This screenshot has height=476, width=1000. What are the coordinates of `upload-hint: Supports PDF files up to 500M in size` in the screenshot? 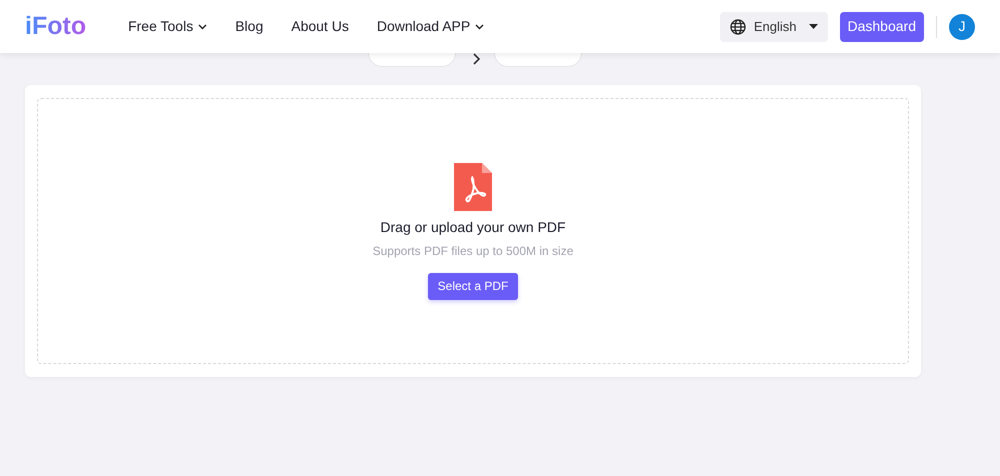 It's located at (473, 251).